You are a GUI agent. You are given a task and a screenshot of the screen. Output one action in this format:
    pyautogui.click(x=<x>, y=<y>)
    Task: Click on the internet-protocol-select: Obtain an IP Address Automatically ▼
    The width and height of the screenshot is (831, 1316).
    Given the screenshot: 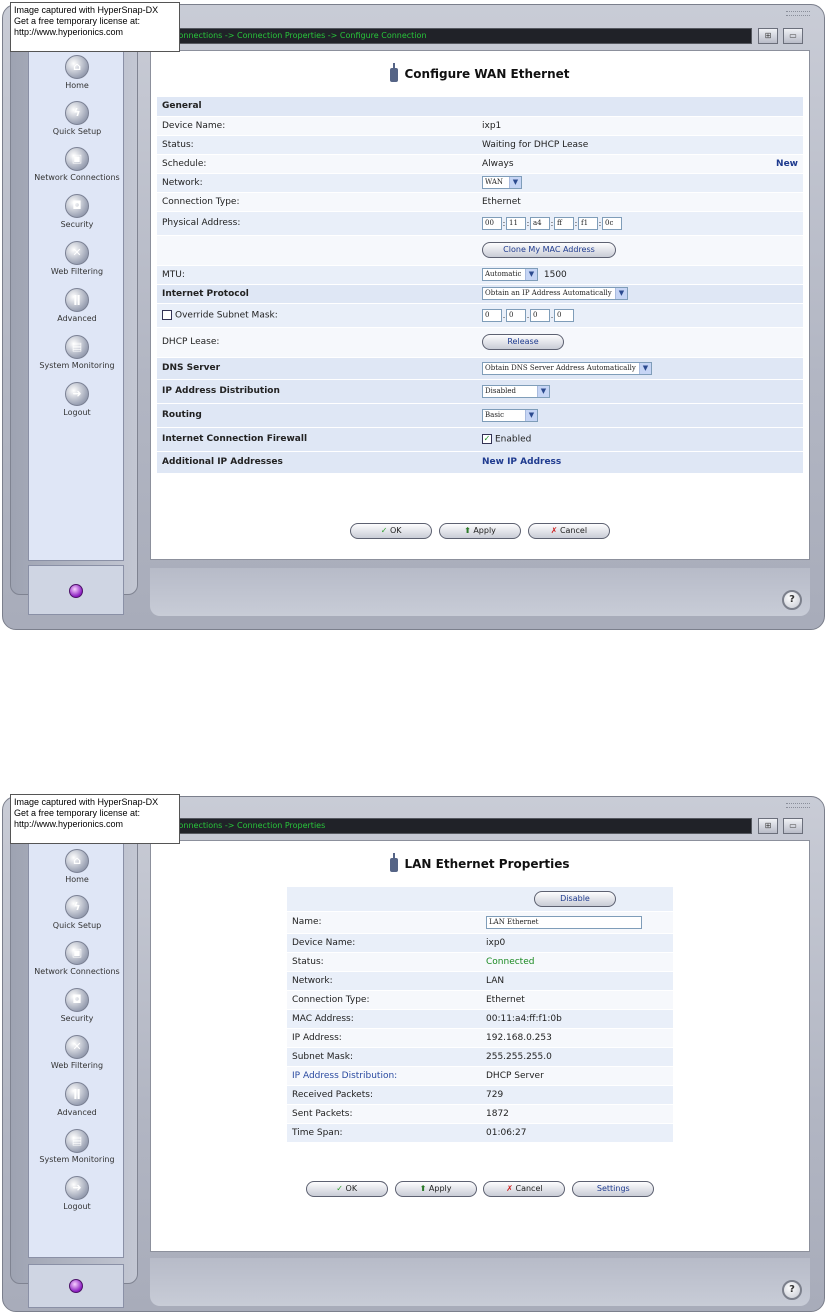 What is the action you would take?
    pyautogui.click(x=555, y=293)
    